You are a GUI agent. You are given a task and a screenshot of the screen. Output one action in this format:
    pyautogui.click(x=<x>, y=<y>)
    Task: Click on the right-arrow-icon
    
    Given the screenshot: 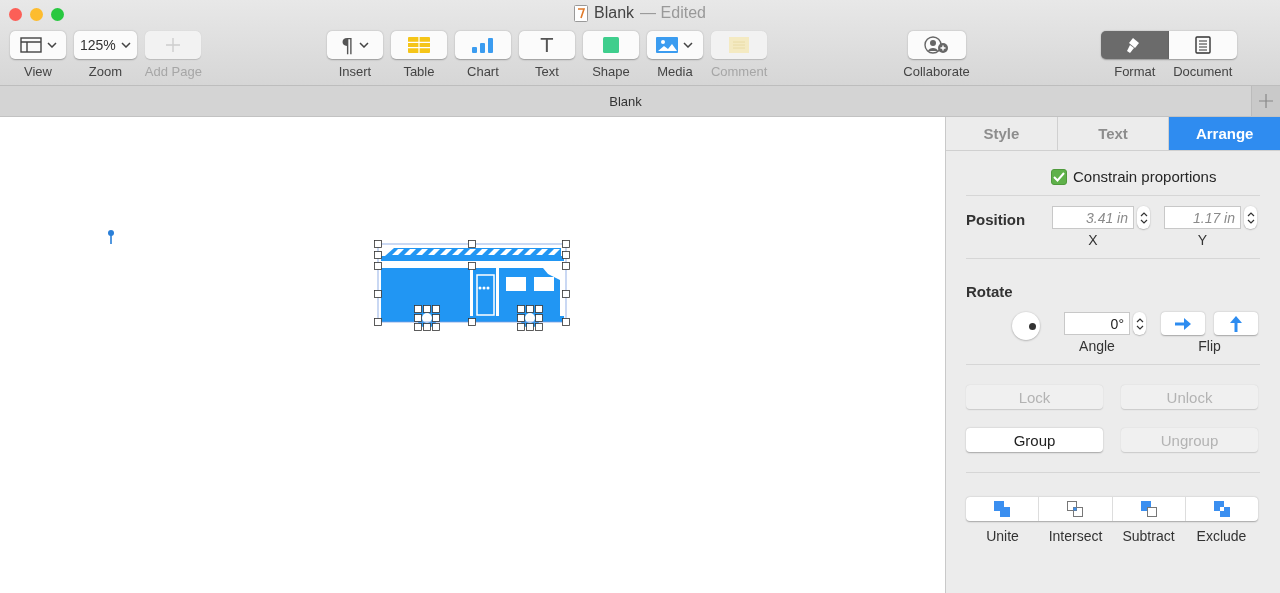 What is the action you would take?
    pyautogui.click(x=1183, y=323)
    